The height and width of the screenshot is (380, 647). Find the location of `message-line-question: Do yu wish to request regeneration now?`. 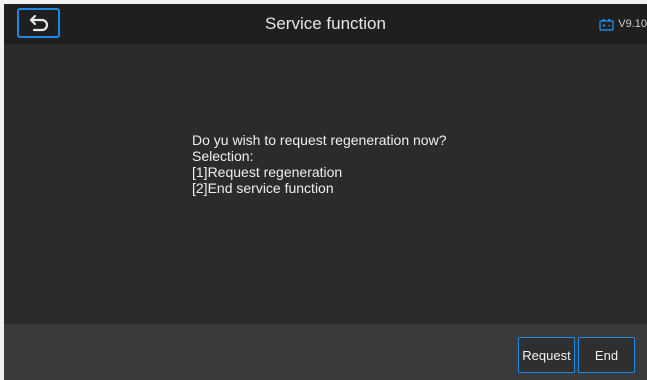

message-line-question: Do yu wish to request regeneration now? is located at coordinates (319, 140).